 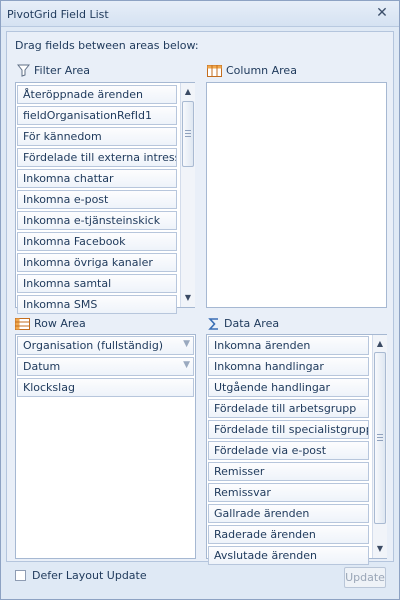 I want to click on field-label: Inkomna handlingar, so click(x=269, y=366).